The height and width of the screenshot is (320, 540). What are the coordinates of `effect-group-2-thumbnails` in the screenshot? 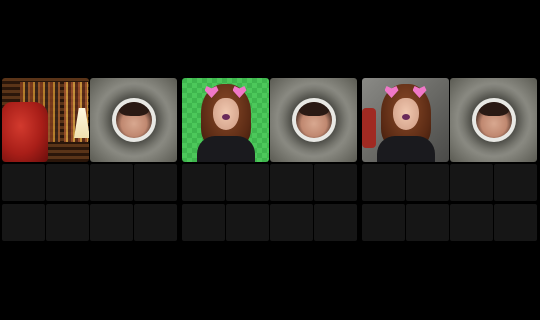 It's located at (270, 120).